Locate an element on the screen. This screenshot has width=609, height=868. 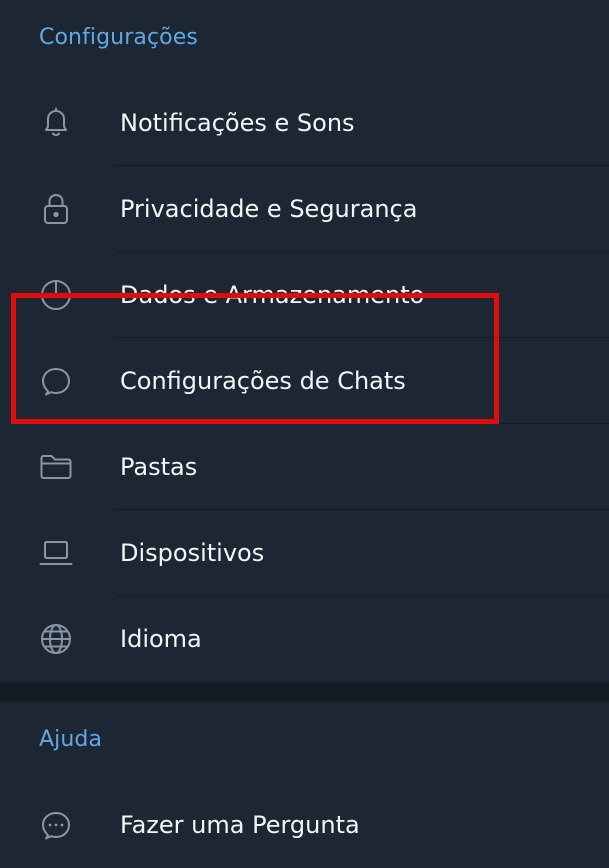
chat-dots-icon is located at coordinates (56, 825).